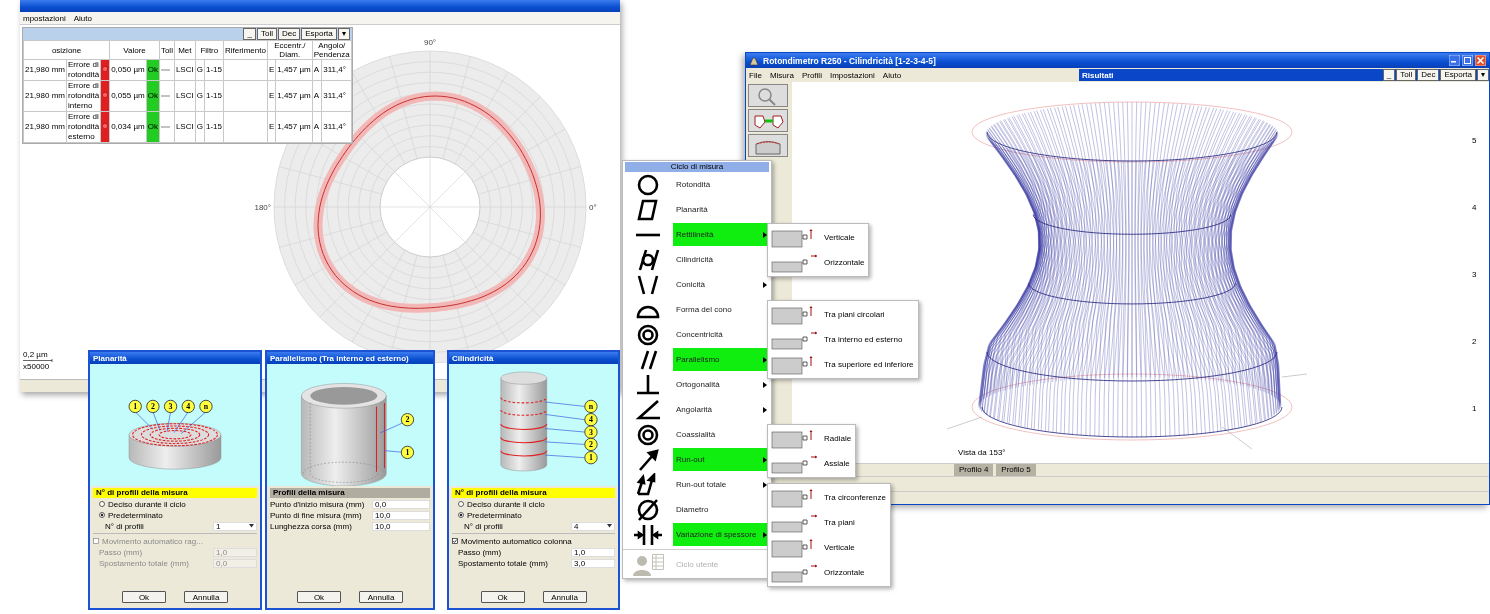 This screenshot has height=614, width=1490. What do you see at coordinates (721, 509) in the screenshot?
I see `menu-item: Diametro` at bounding box center [721, 509].